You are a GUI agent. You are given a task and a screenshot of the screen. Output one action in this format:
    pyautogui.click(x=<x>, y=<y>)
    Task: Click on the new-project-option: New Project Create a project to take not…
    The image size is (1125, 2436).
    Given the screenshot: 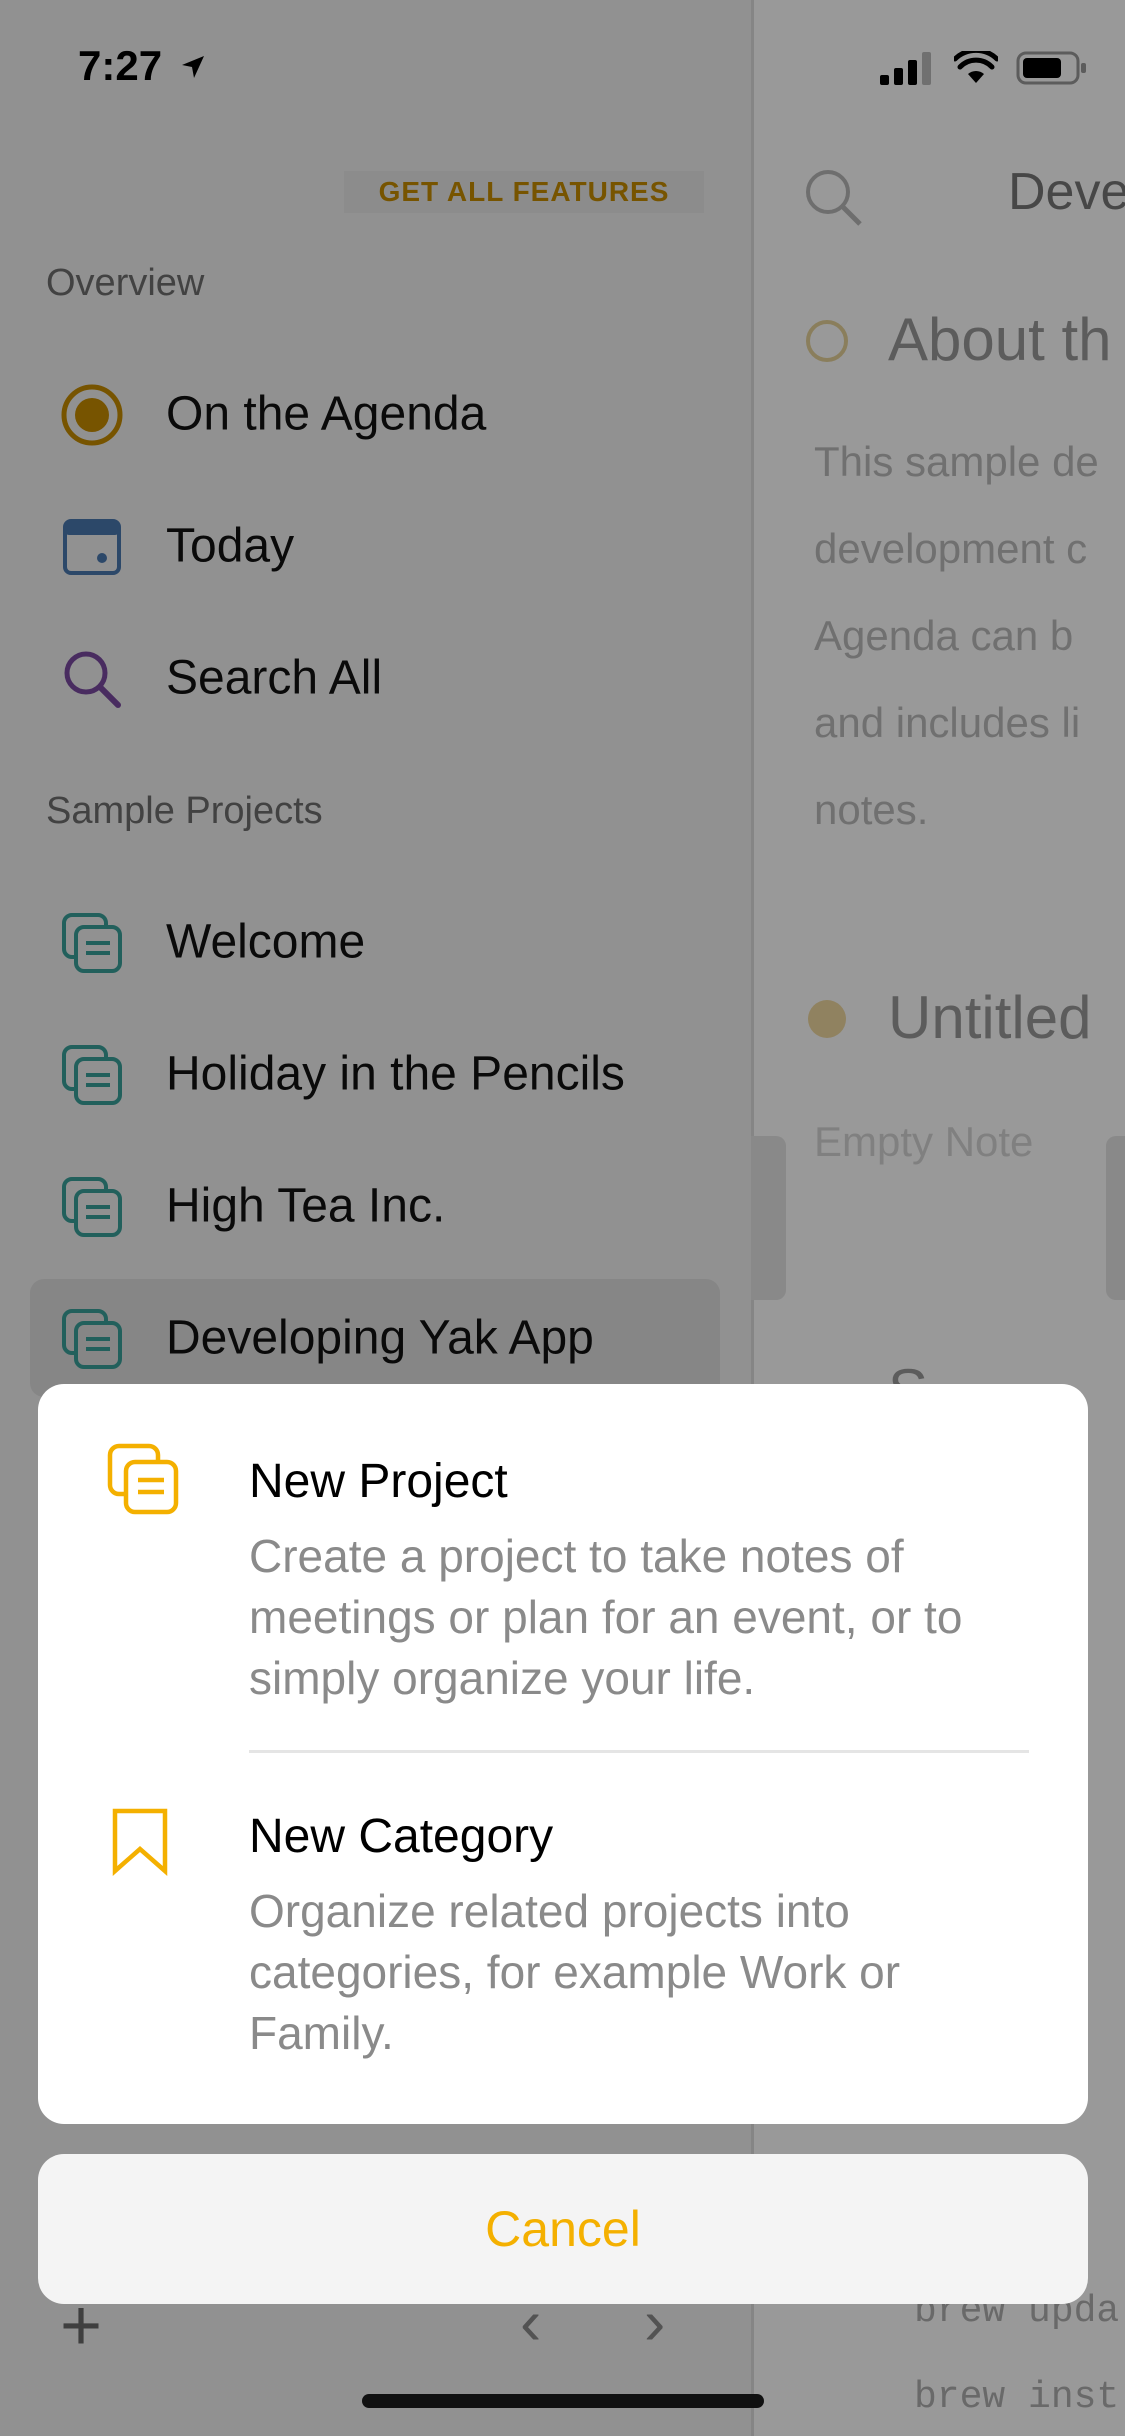 What is the action you would take?
    pyautogui.click(x=563, y=1567)
    